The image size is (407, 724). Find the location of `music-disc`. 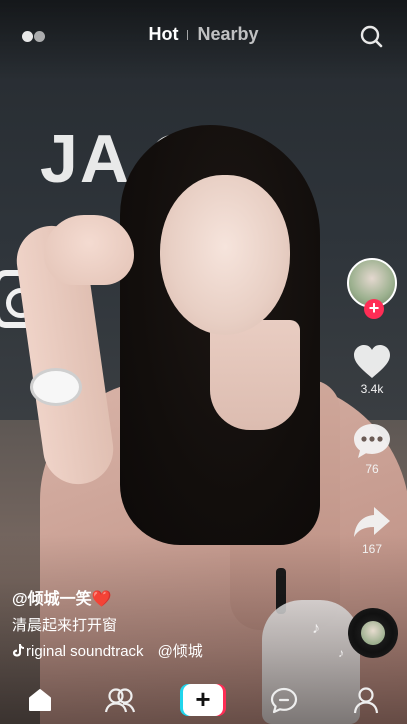

music-disc is located at coordinates (373, 633).